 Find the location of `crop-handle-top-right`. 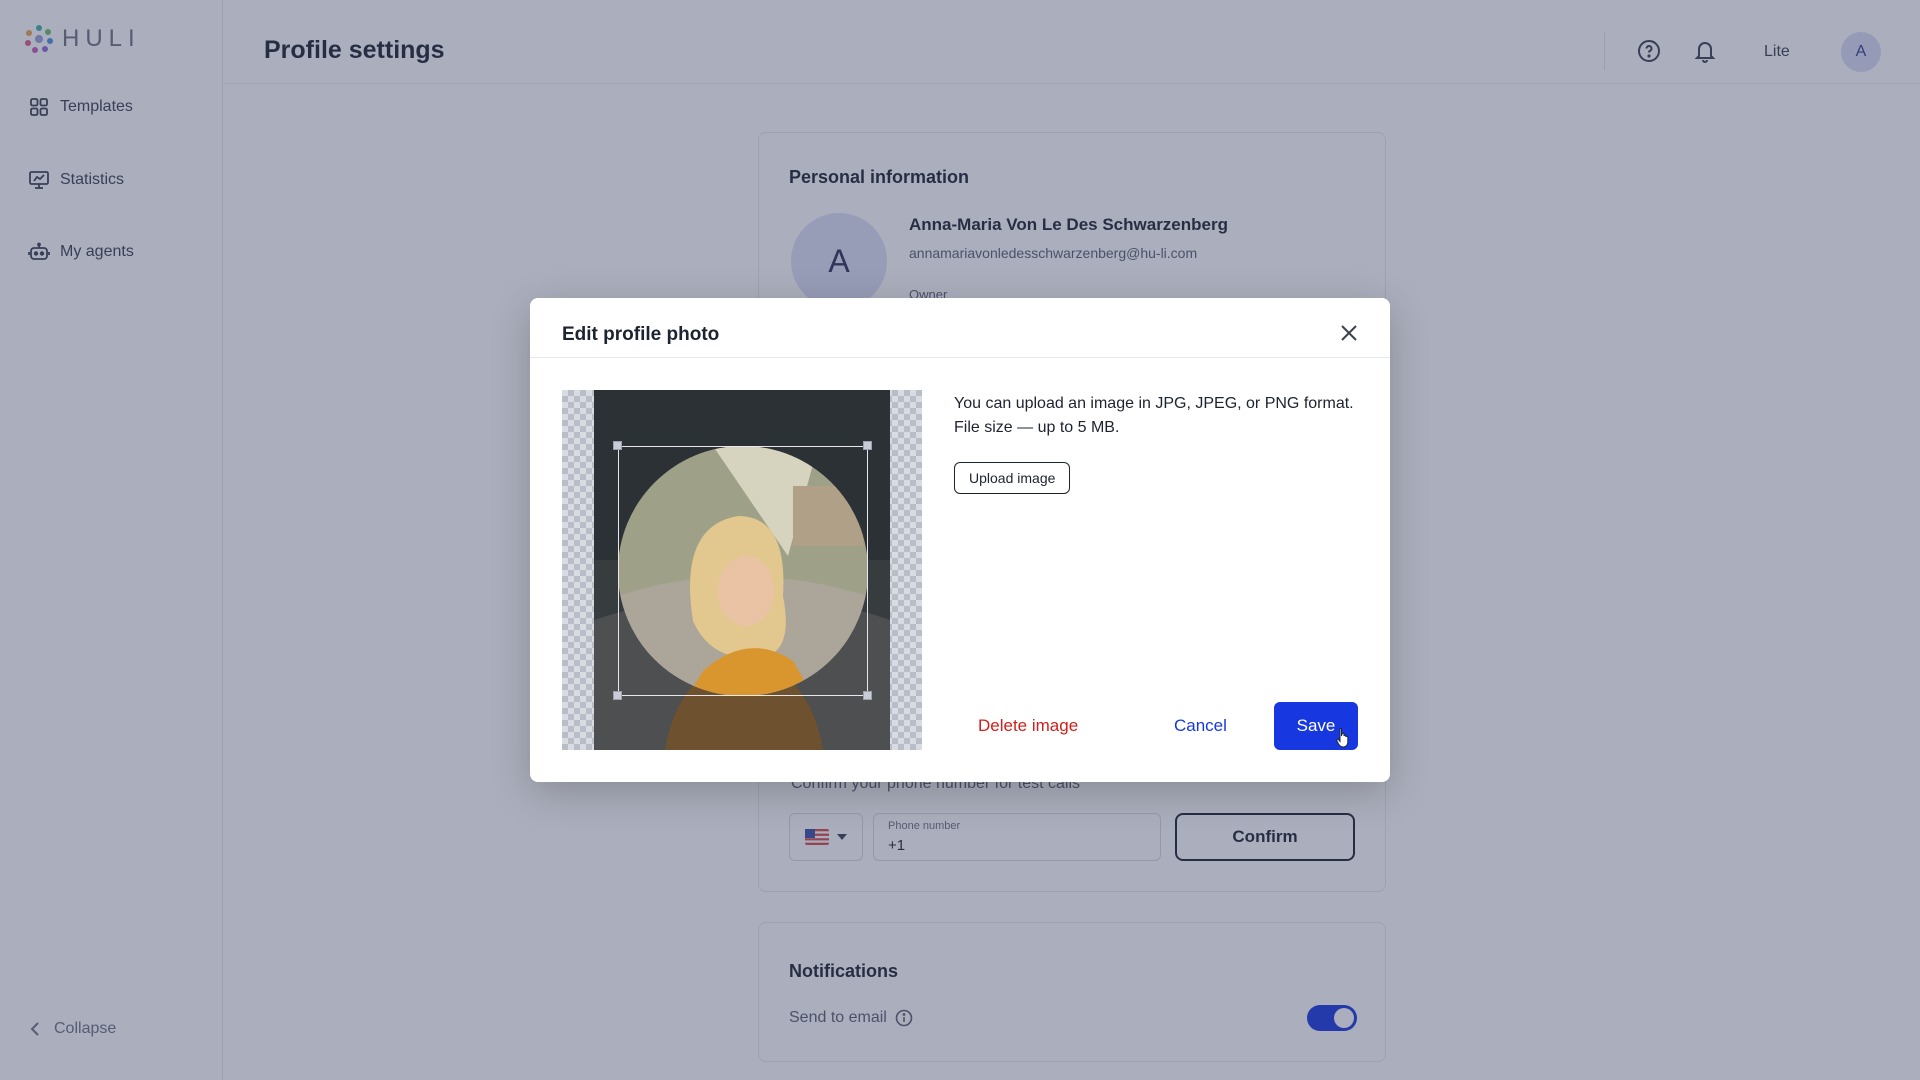

crop-handle-top-right is located at coordinates (867, 445).